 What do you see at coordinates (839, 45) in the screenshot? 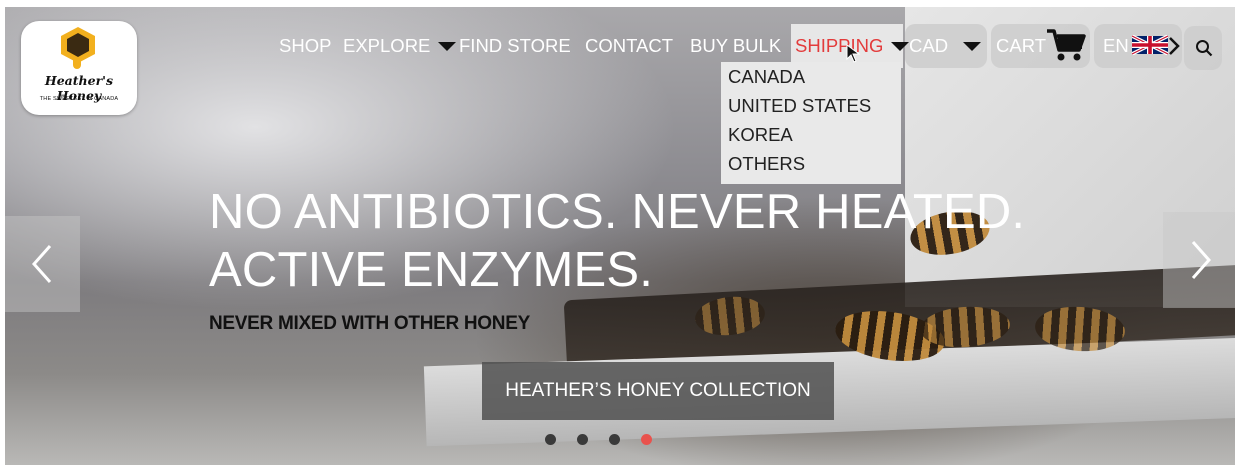
I see `nav-shipping-label: SHIPPING` at bounding box center [839, 45].